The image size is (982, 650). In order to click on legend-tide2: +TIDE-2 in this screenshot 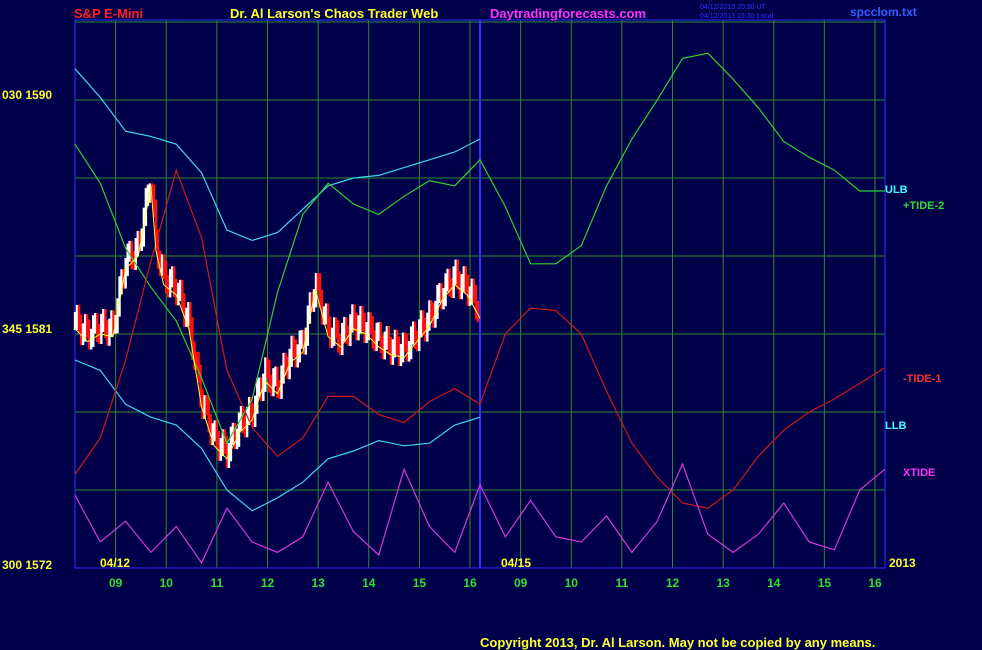, I will do `click(923, 206)`.